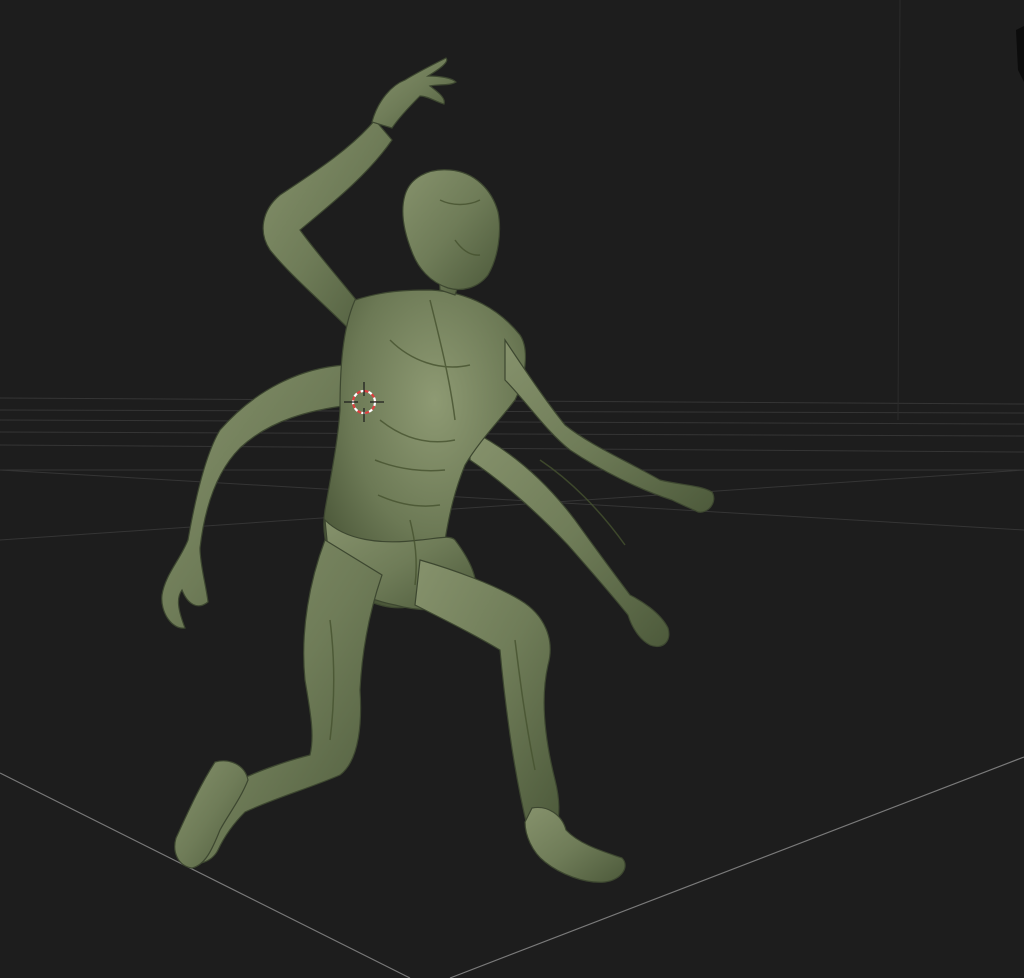 This screenshot has width=1024, height=978. What do you see at coordinates (487, 695) in the screenshot?
I see `model-right-leg` at bounding box center [487, 695].